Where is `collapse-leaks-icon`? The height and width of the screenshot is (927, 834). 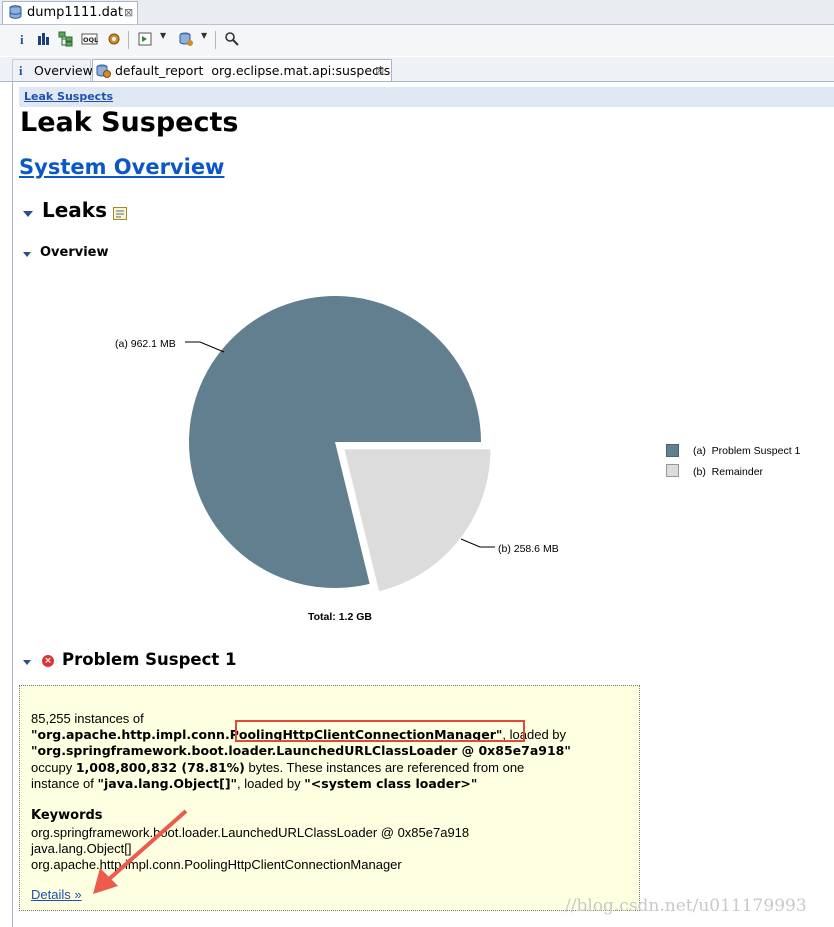
collapse-leaks-icon is located at coordinates (28, 214).